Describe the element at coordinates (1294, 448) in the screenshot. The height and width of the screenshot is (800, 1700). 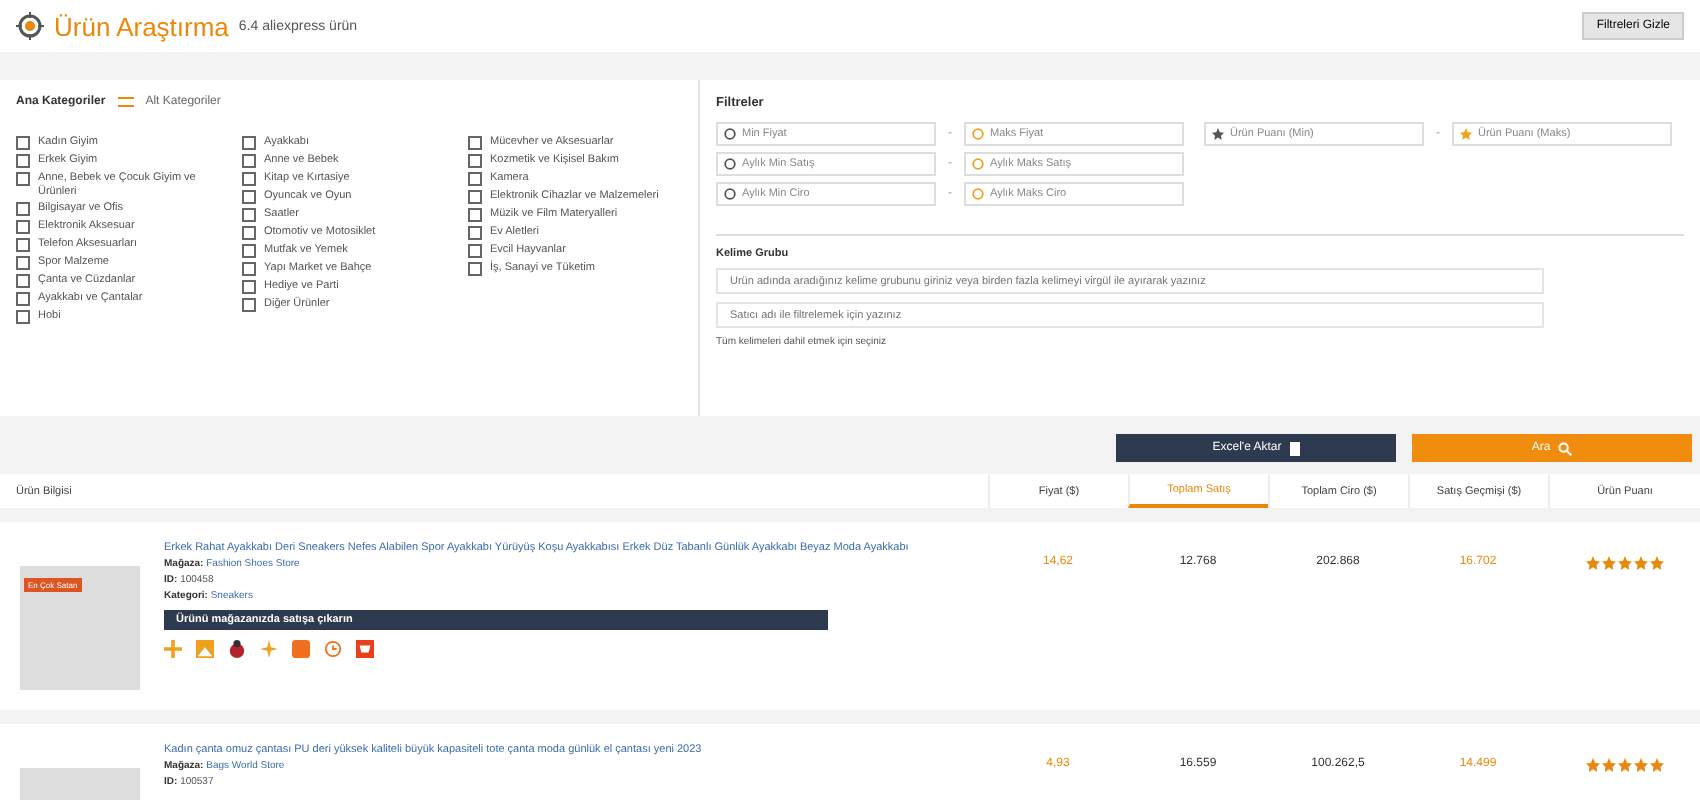
I see `document-icon` at that location.